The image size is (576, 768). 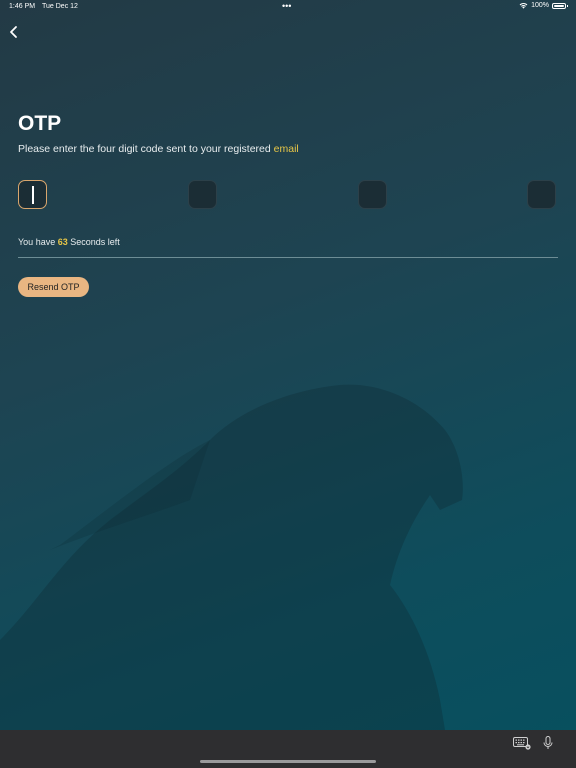 What do you see at coordinates (22, 6) in the screenshot?
I see `status-time: 1:46 PM` at bounding box center [22, 6].